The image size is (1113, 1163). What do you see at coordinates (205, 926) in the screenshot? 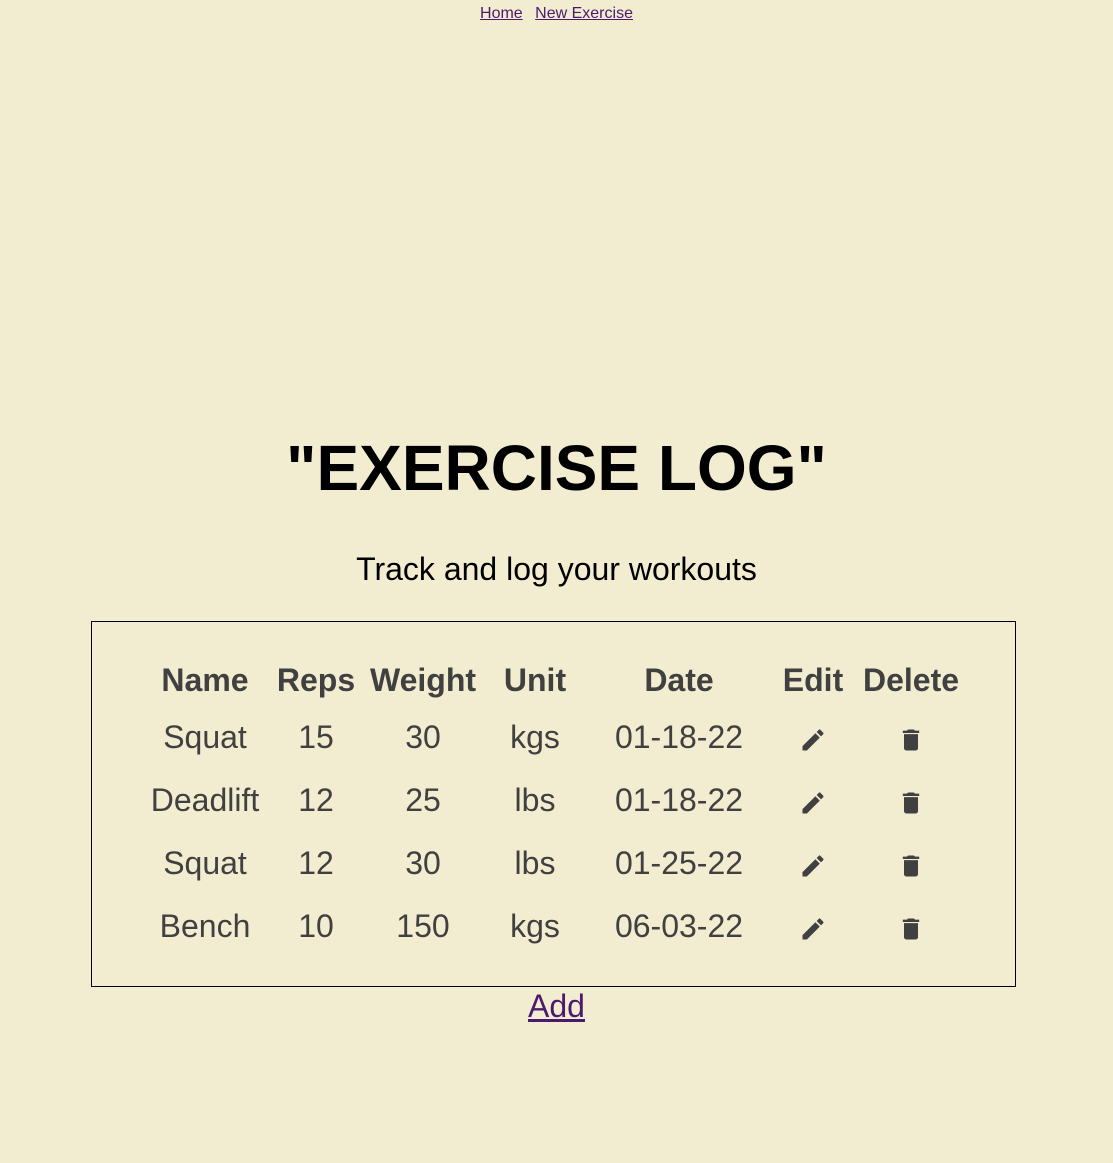
I see `cell-name: Bench` at bounding box center [205, 926].